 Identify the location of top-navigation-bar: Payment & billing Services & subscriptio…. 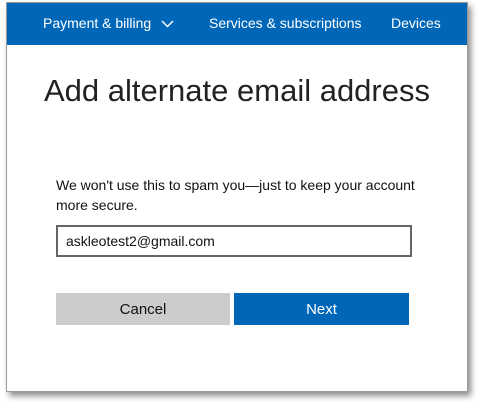
(237, 24).